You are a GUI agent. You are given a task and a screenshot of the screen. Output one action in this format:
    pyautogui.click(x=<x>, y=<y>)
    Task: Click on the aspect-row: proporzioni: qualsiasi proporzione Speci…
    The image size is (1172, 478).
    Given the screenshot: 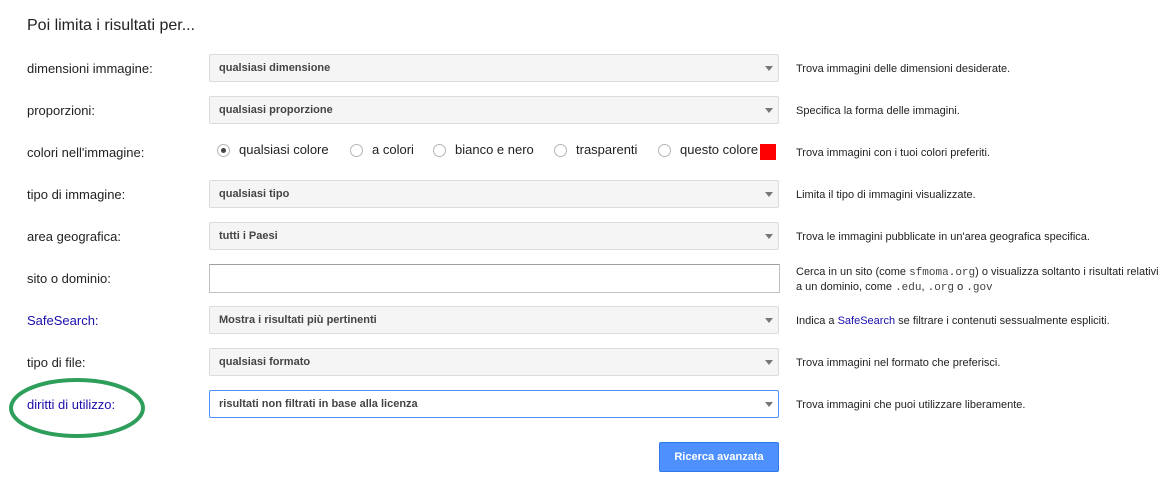 What is the action you would take?
    pyautogui.click(x=586, y=111)
    